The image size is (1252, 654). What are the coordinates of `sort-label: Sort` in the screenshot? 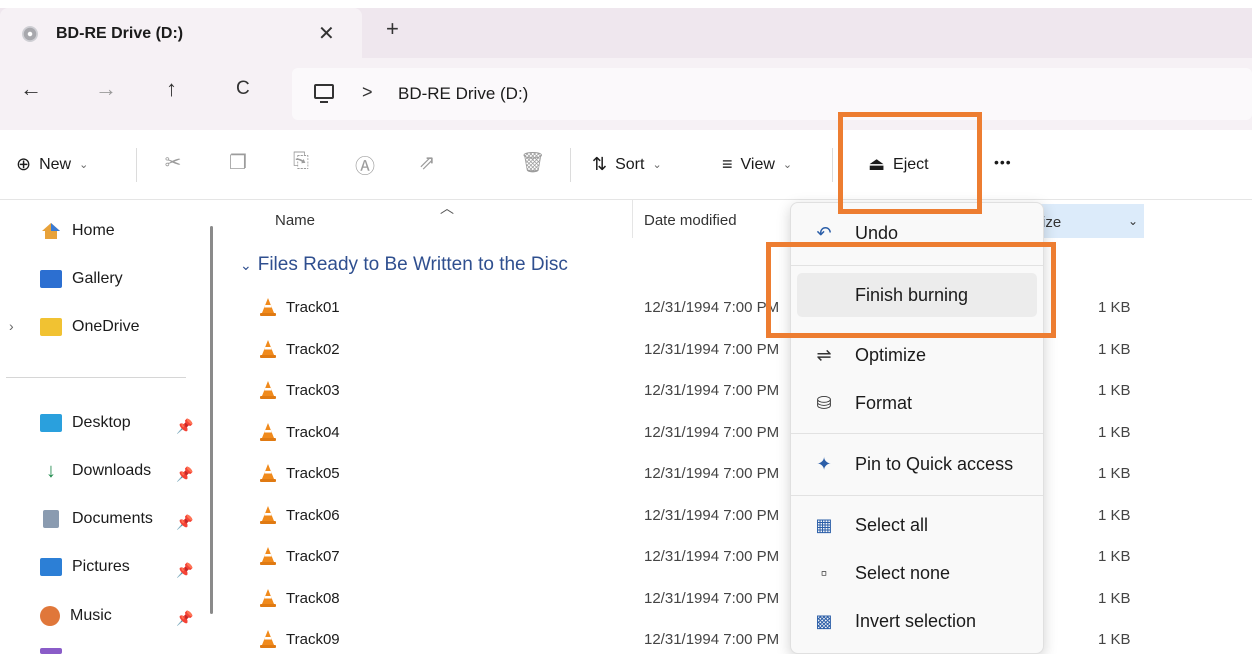 It's located at (630, 164).